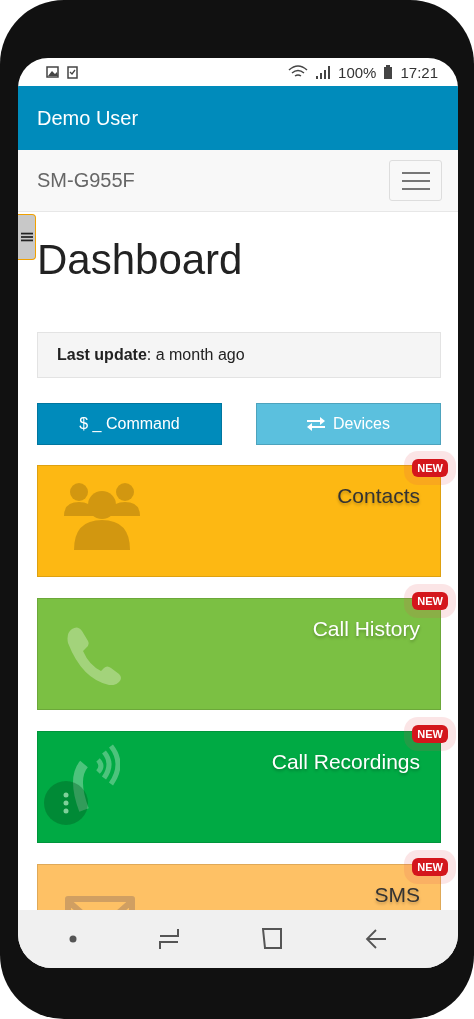  What do you see at coordinates (397, 895) in the screenshot?
I see `tile-title: SMS` at bounding box center [397, 895].